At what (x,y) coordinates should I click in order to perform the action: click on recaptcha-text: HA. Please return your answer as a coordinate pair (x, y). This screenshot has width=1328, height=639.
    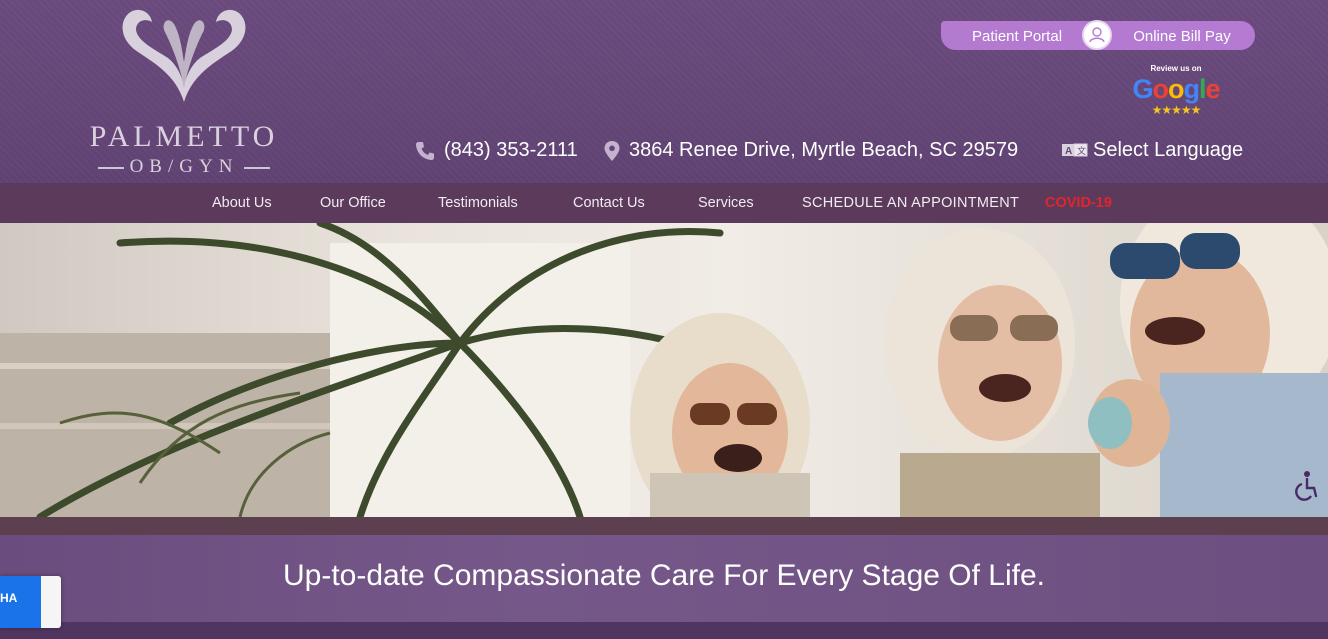
    Looking at the image, I should click on (9, 598).